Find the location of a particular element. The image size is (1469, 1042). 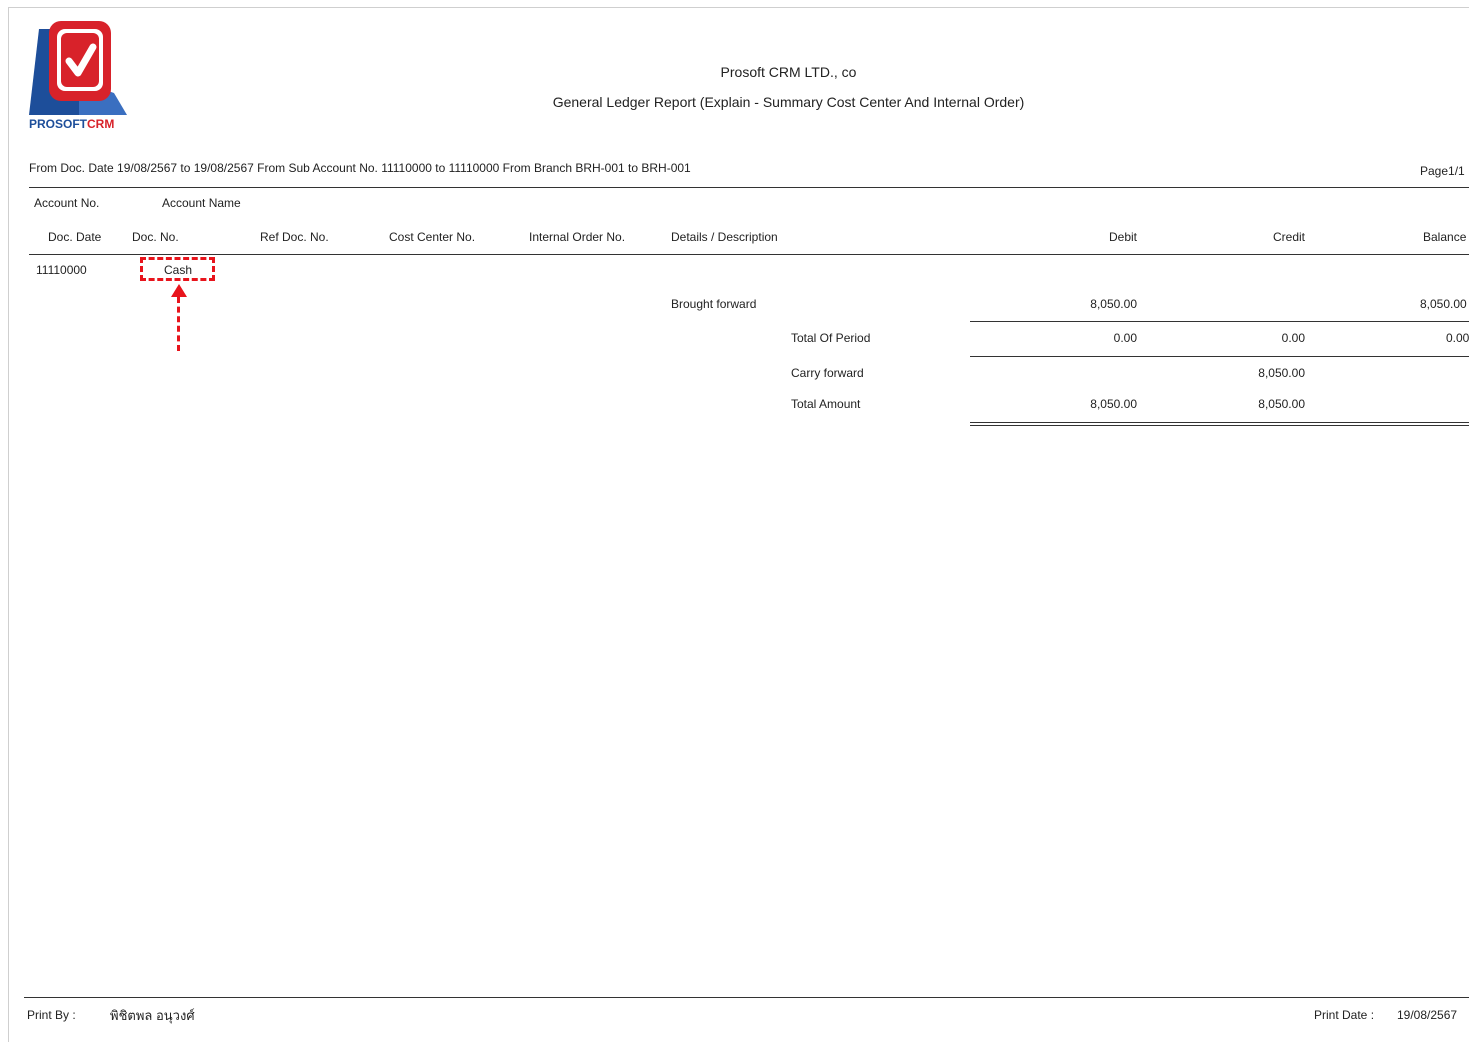

col-doc-no: Doc. No. is located at coordinates (155, 237).